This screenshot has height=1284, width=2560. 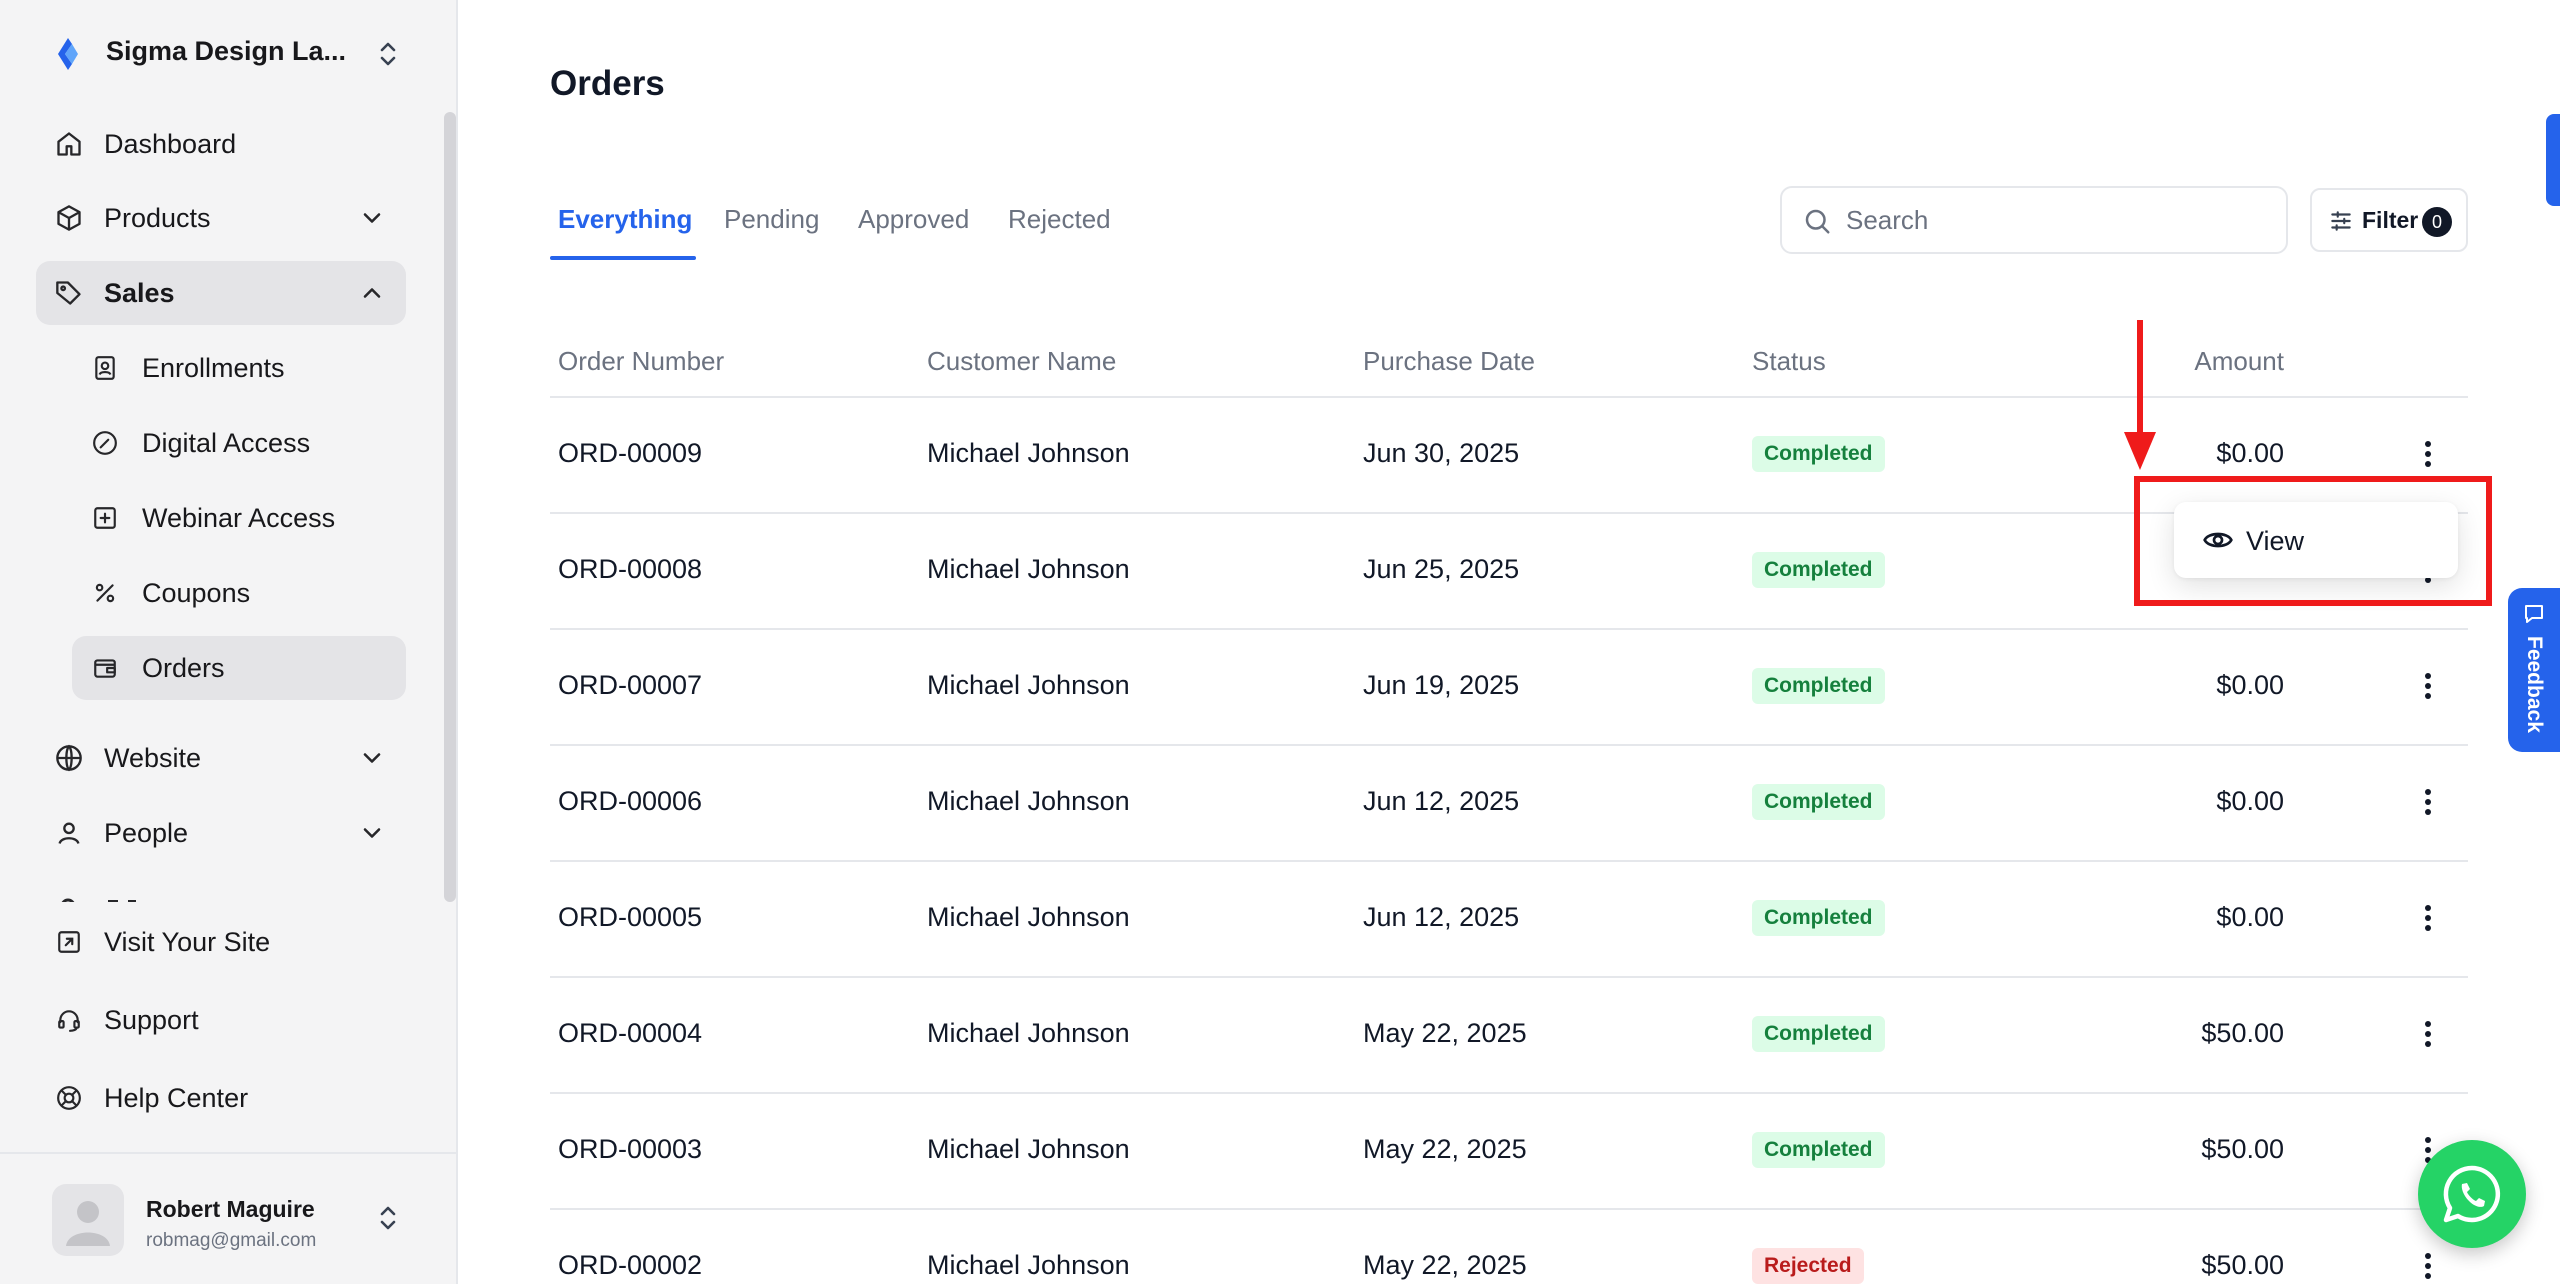 I want to click on order-number-cell: ORD-00008, so click(x=630, y=569).